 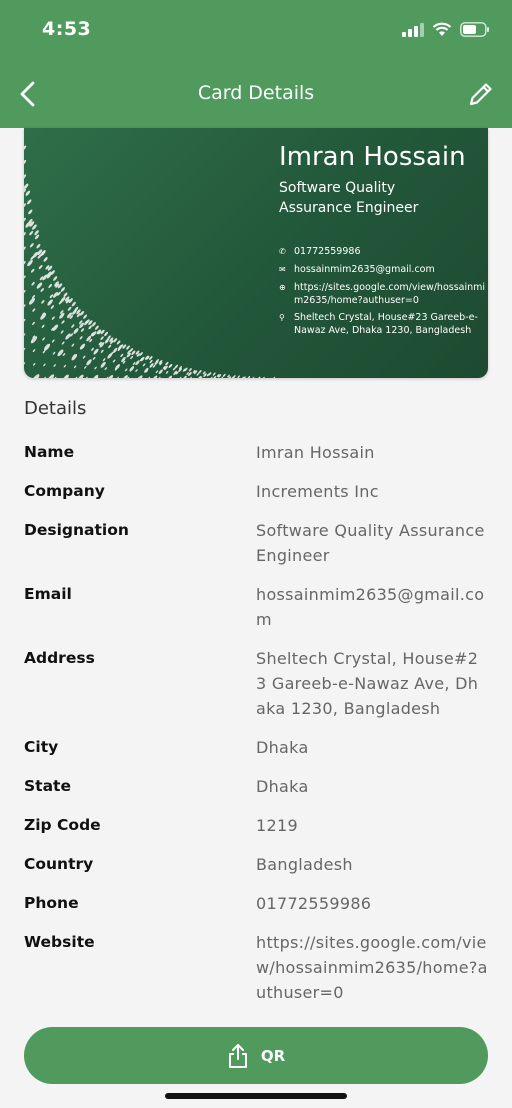 I want to click on mail-icon: ✉, so click(x=282, y=269).